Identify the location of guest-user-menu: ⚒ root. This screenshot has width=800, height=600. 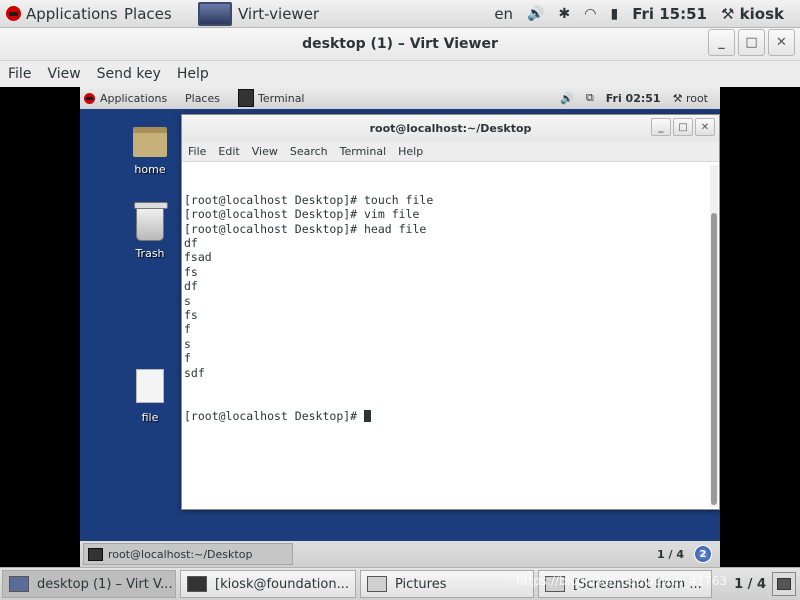
(690, 98).